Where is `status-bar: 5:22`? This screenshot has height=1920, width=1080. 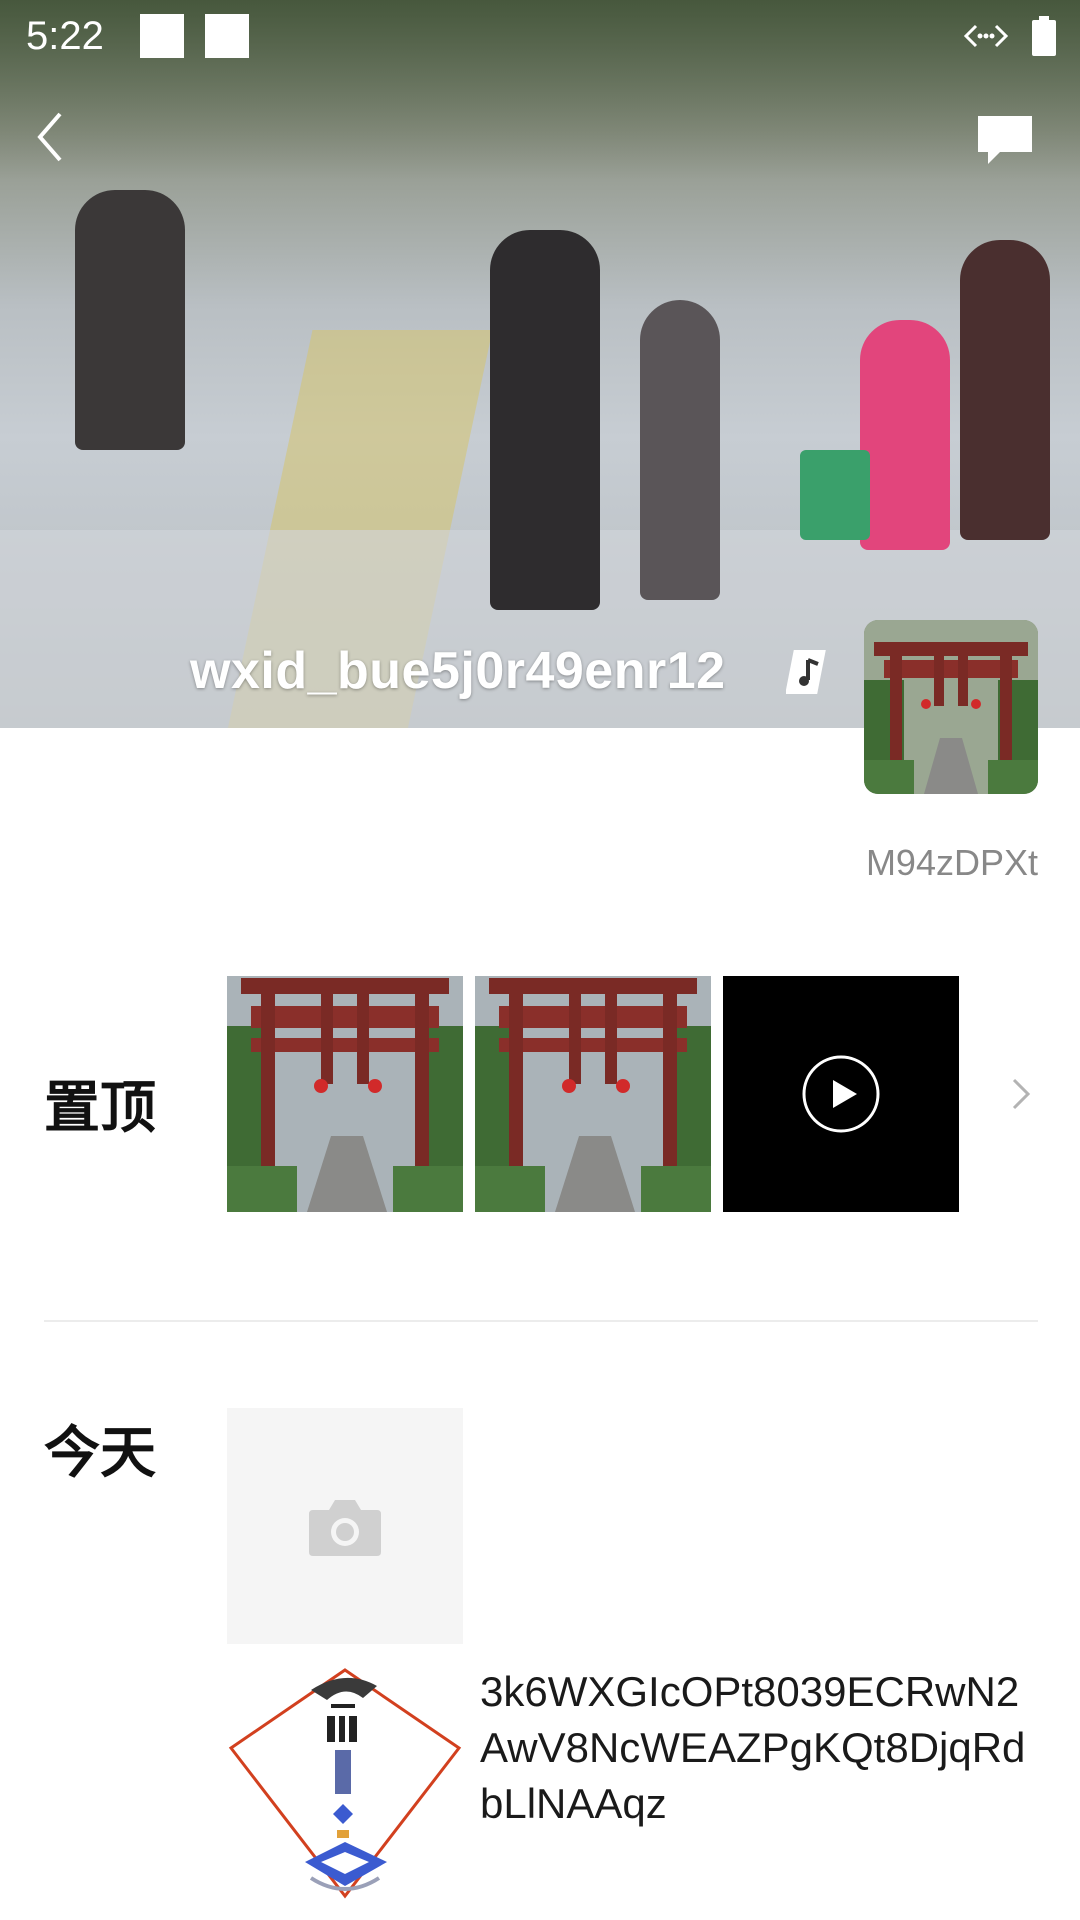 status-bar: 5:22 is located at coordinates (540, 36).